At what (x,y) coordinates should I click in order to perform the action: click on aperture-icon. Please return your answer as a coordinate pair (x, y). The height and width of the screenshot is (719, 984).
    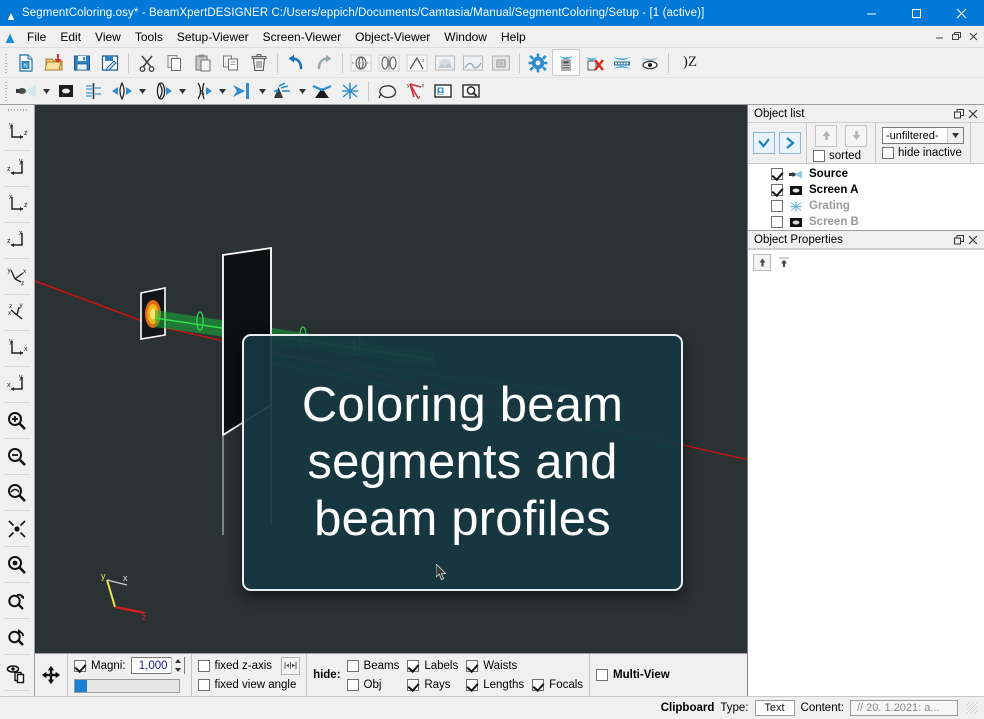
    Looking at the image, I should click on (94, 91).